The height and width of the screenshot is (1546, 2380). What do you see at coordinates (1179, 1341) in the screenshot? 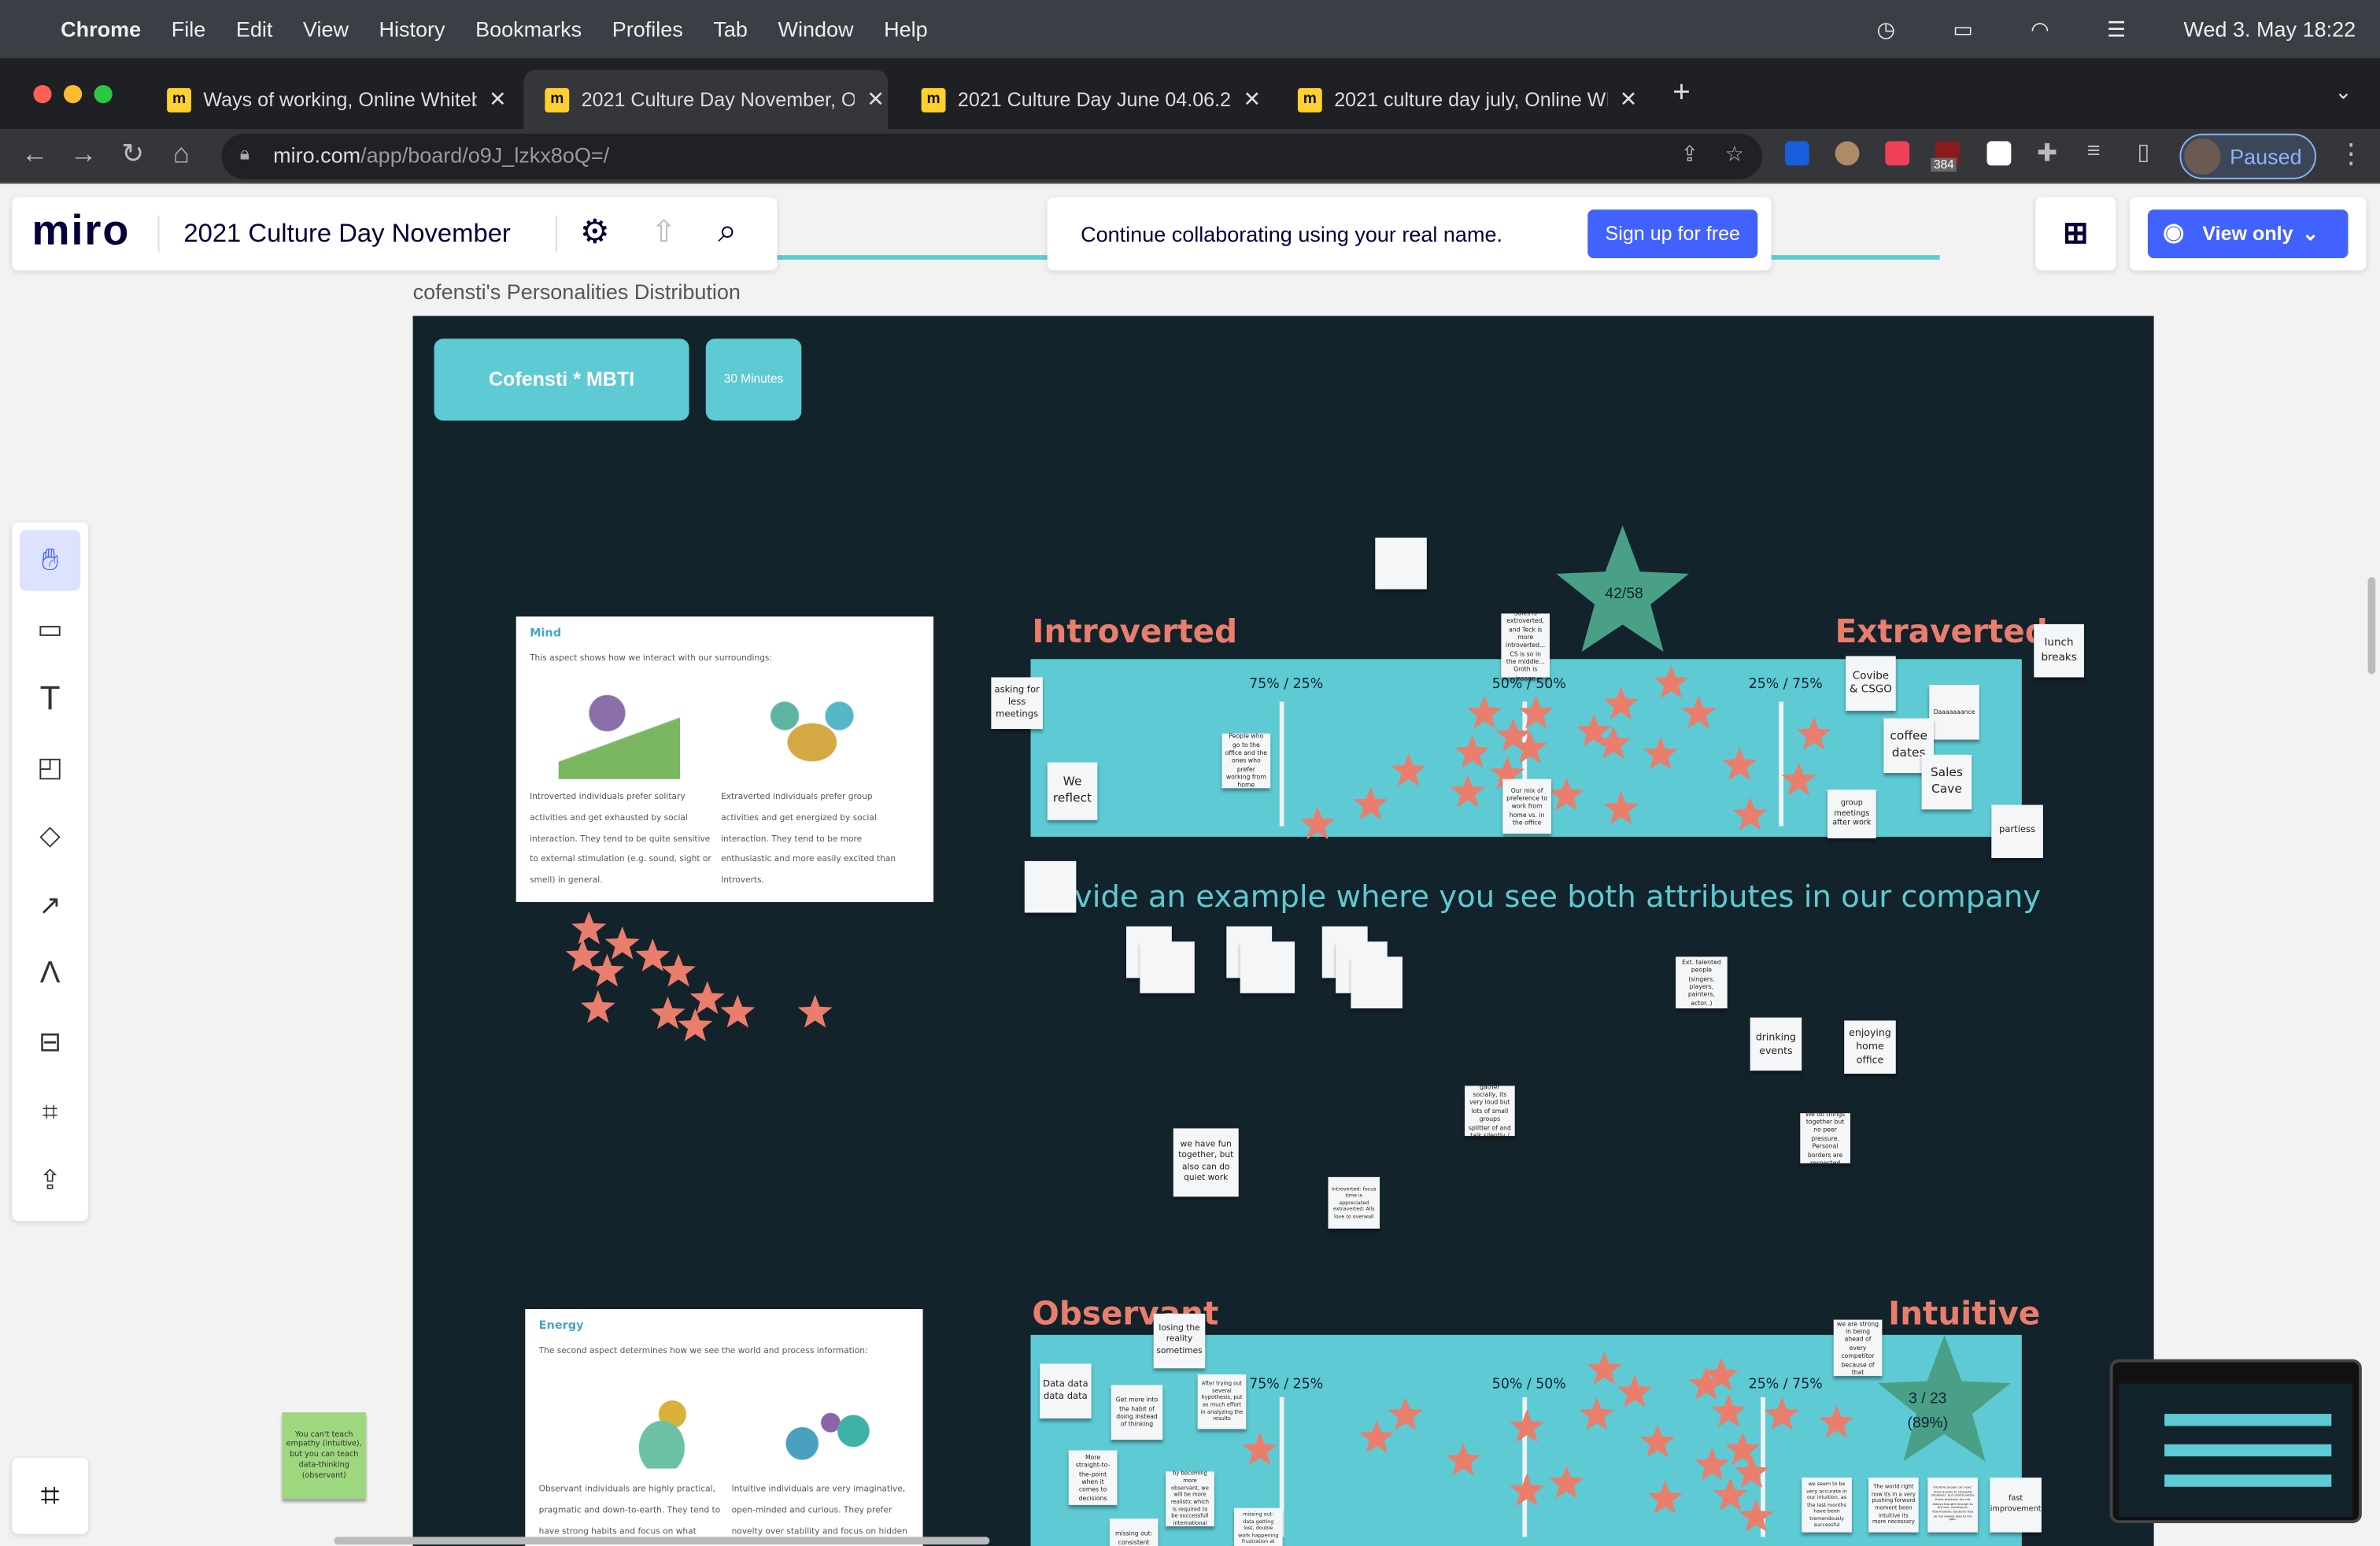
I see `sticky-note: losing the reality sometimes` at bounding box center [1179, 1341].